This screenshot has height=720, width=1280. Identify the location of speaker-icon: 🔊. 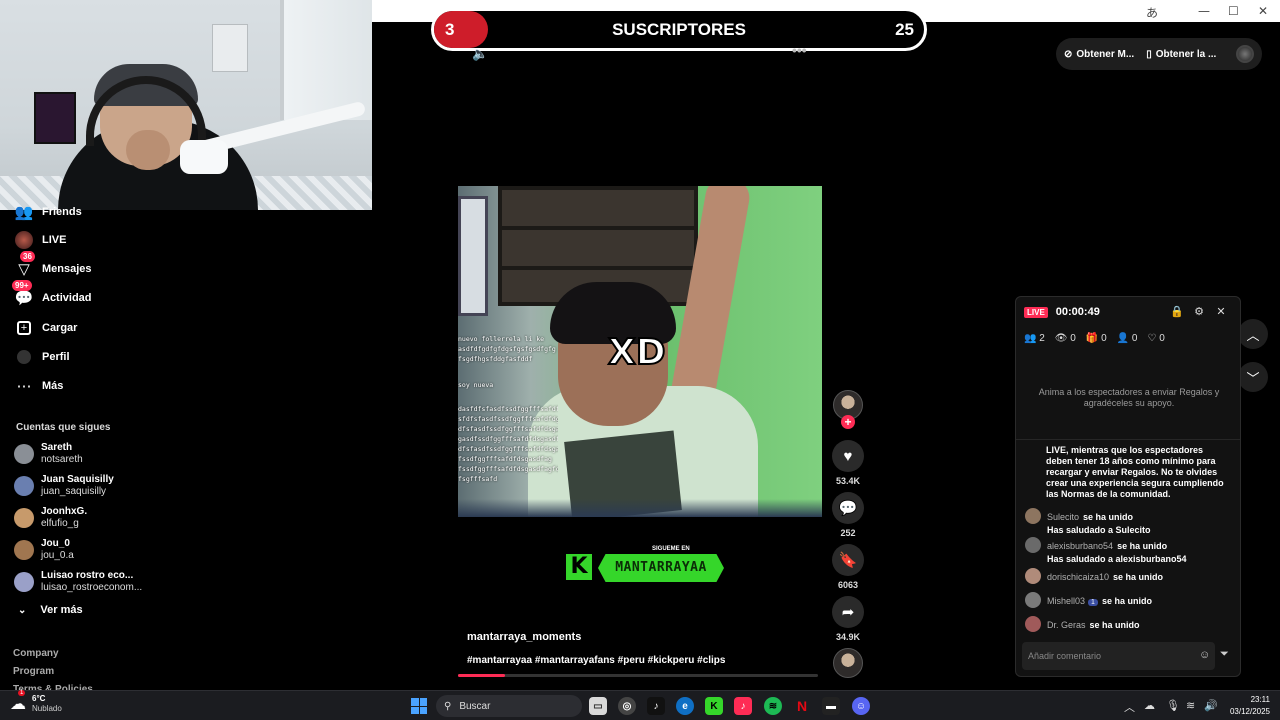
(1211, 705).